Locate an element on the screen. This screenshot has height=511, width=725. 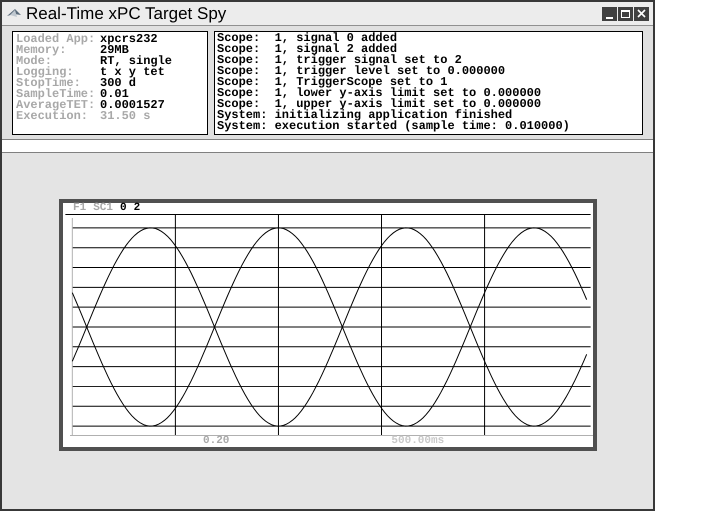
time-tick-label: 0.20 is located at coordinates (216, 441).